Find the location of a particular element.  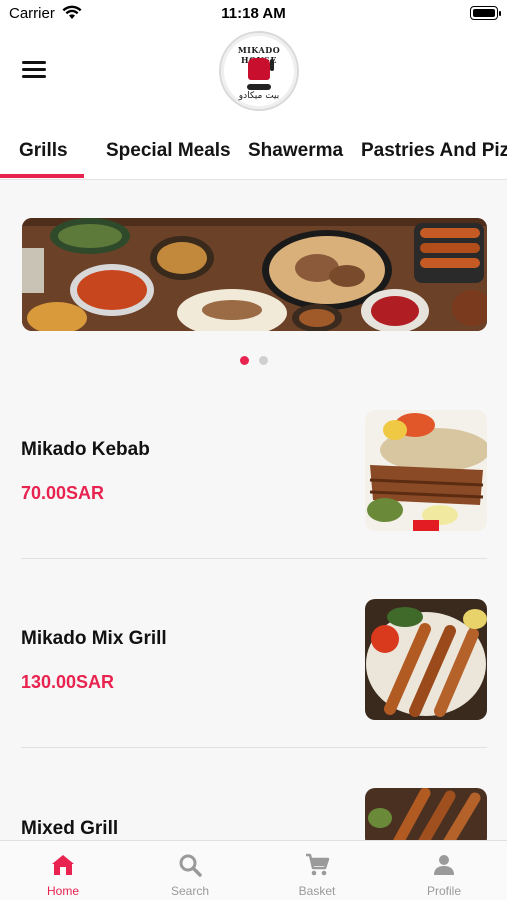

fez-hat-icon is located at coordinates (261, 69).